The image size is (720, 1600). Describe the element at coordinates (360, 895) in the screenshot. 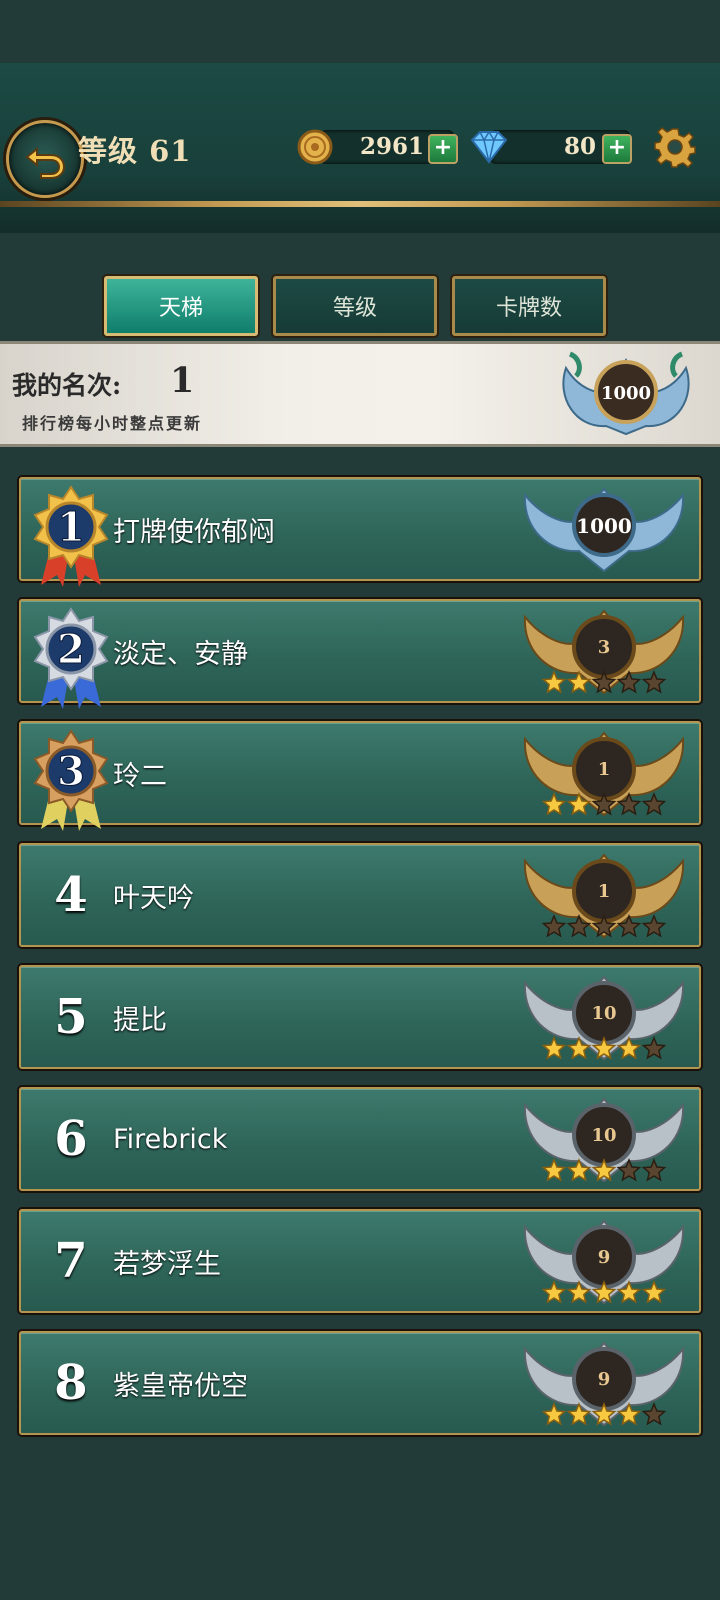

I see `leaderboard-row: 4 叶天吟 1` at that location.